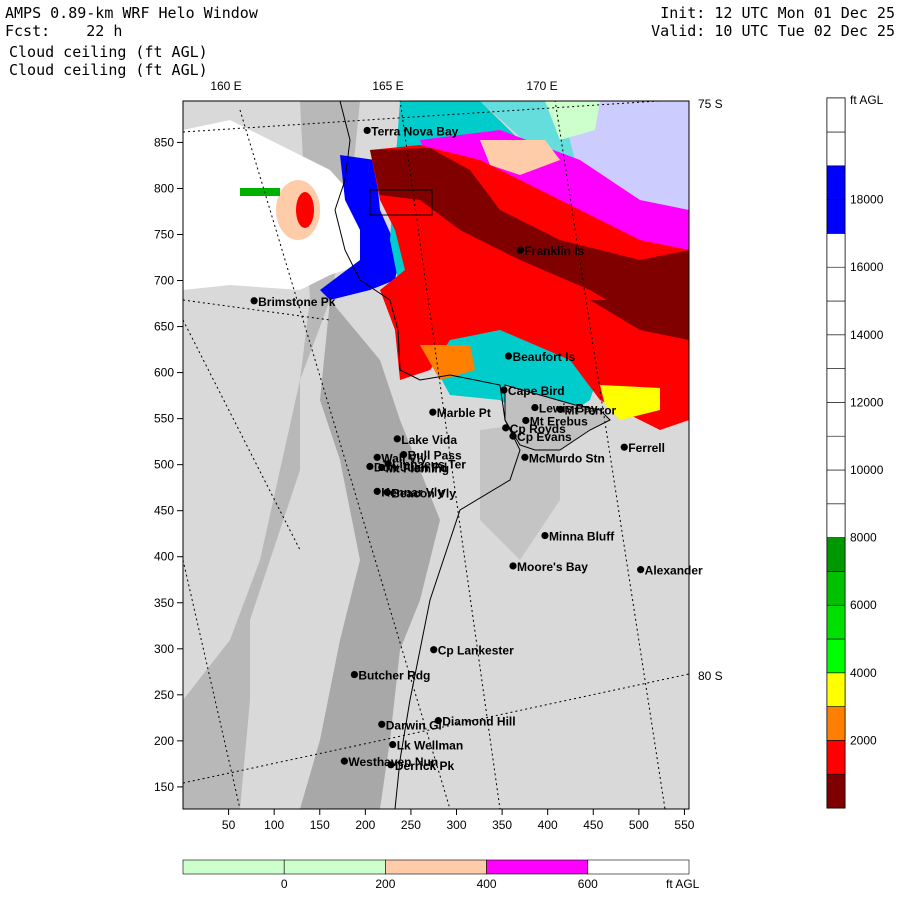  I want to click on legend-right-label: 6000, so click(863, 605).